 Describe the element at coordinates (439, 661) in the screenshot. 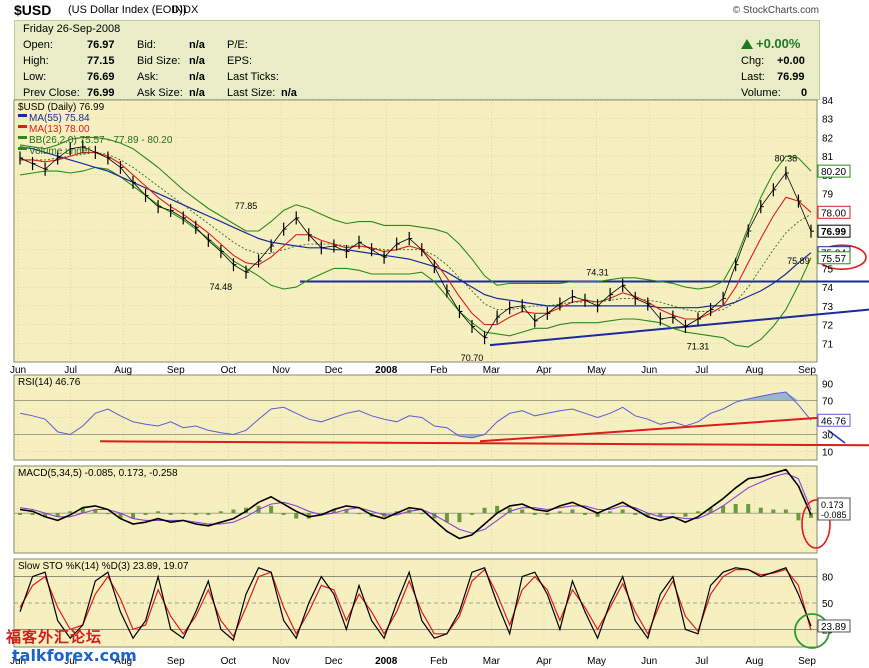

I see `x-tick-label-bottom: Feb` at that location.